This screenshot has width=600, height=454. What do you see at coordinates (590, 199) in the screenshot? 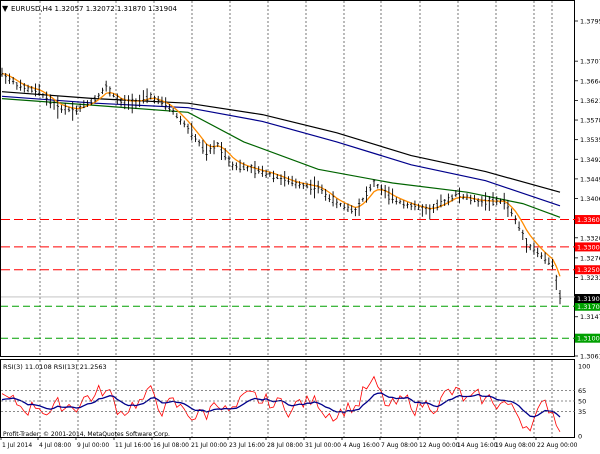
I see `price-tick-label: 1.34060` at bounding box center [590, 199].